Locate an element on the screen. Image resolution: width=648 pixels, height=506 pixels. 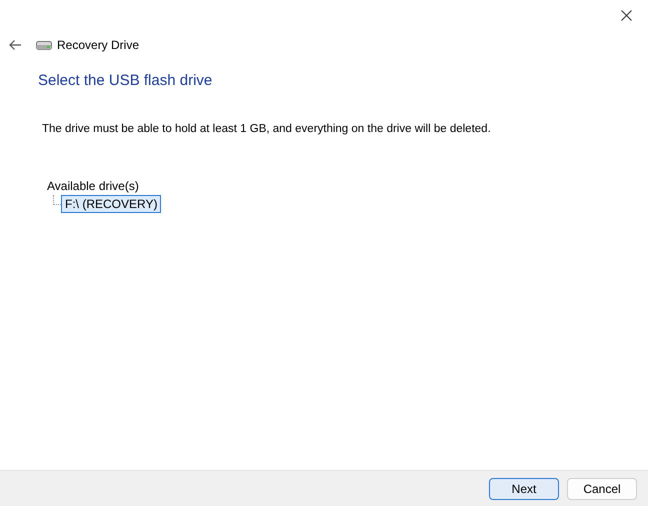
next-button: Next is located at coordinates (524, 489).